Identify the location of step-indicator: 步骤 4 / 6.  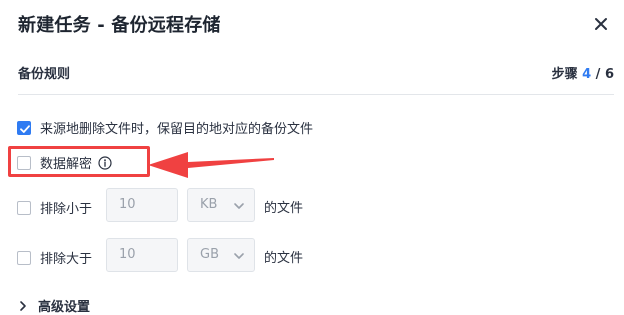
(583, 72).